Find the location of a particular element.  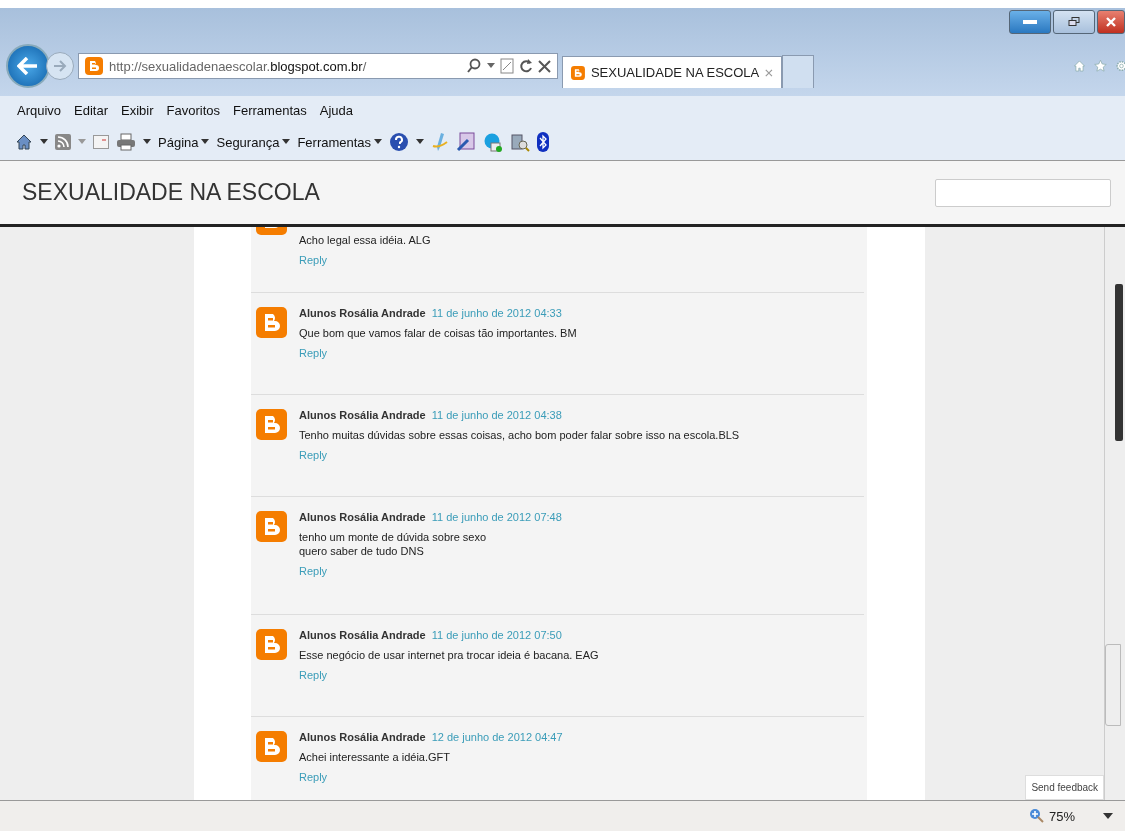

side-handle is located at coordinates (1113, 685).